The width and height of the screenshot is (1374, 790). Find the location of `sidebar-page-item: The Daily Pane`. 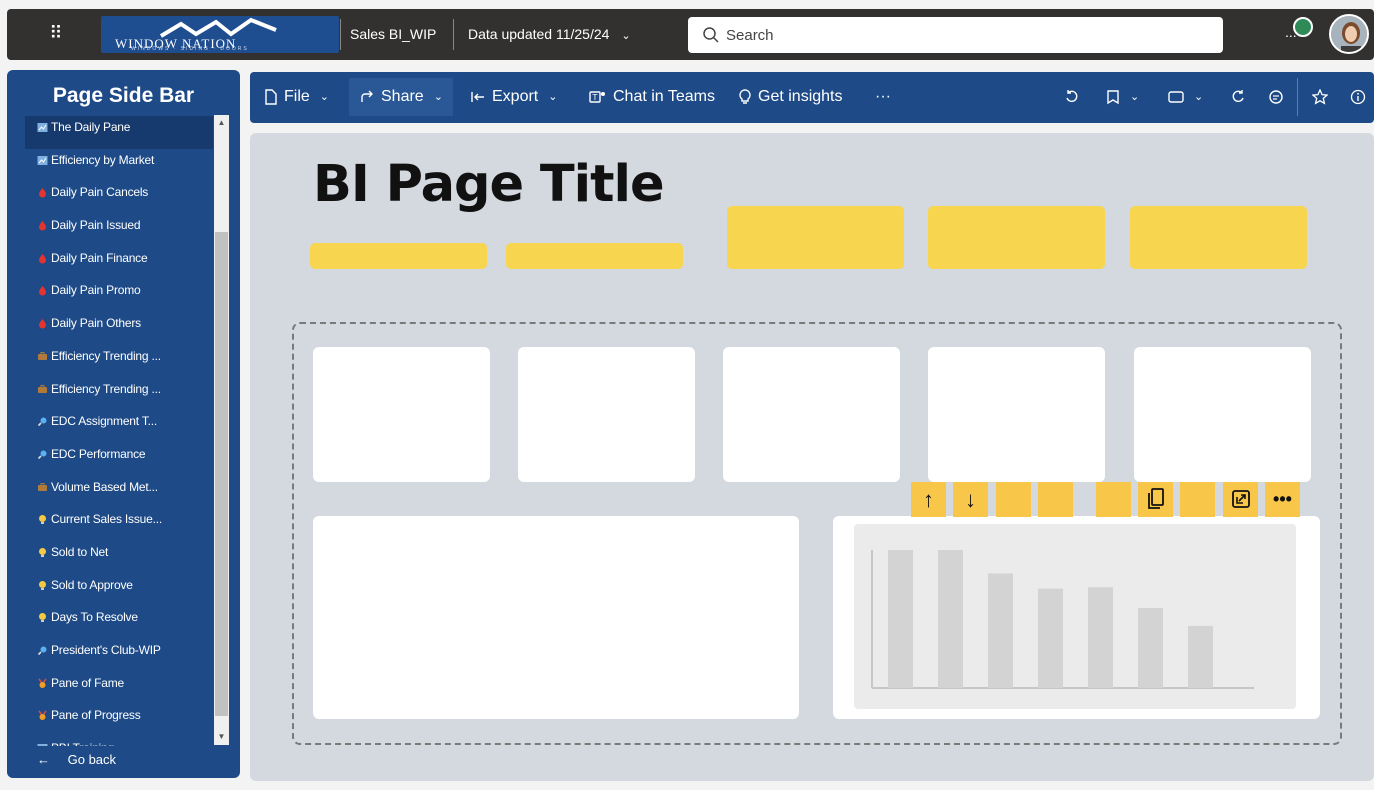

sidebar-page-item: The Daily Pane is located at coordinates (119, 132).